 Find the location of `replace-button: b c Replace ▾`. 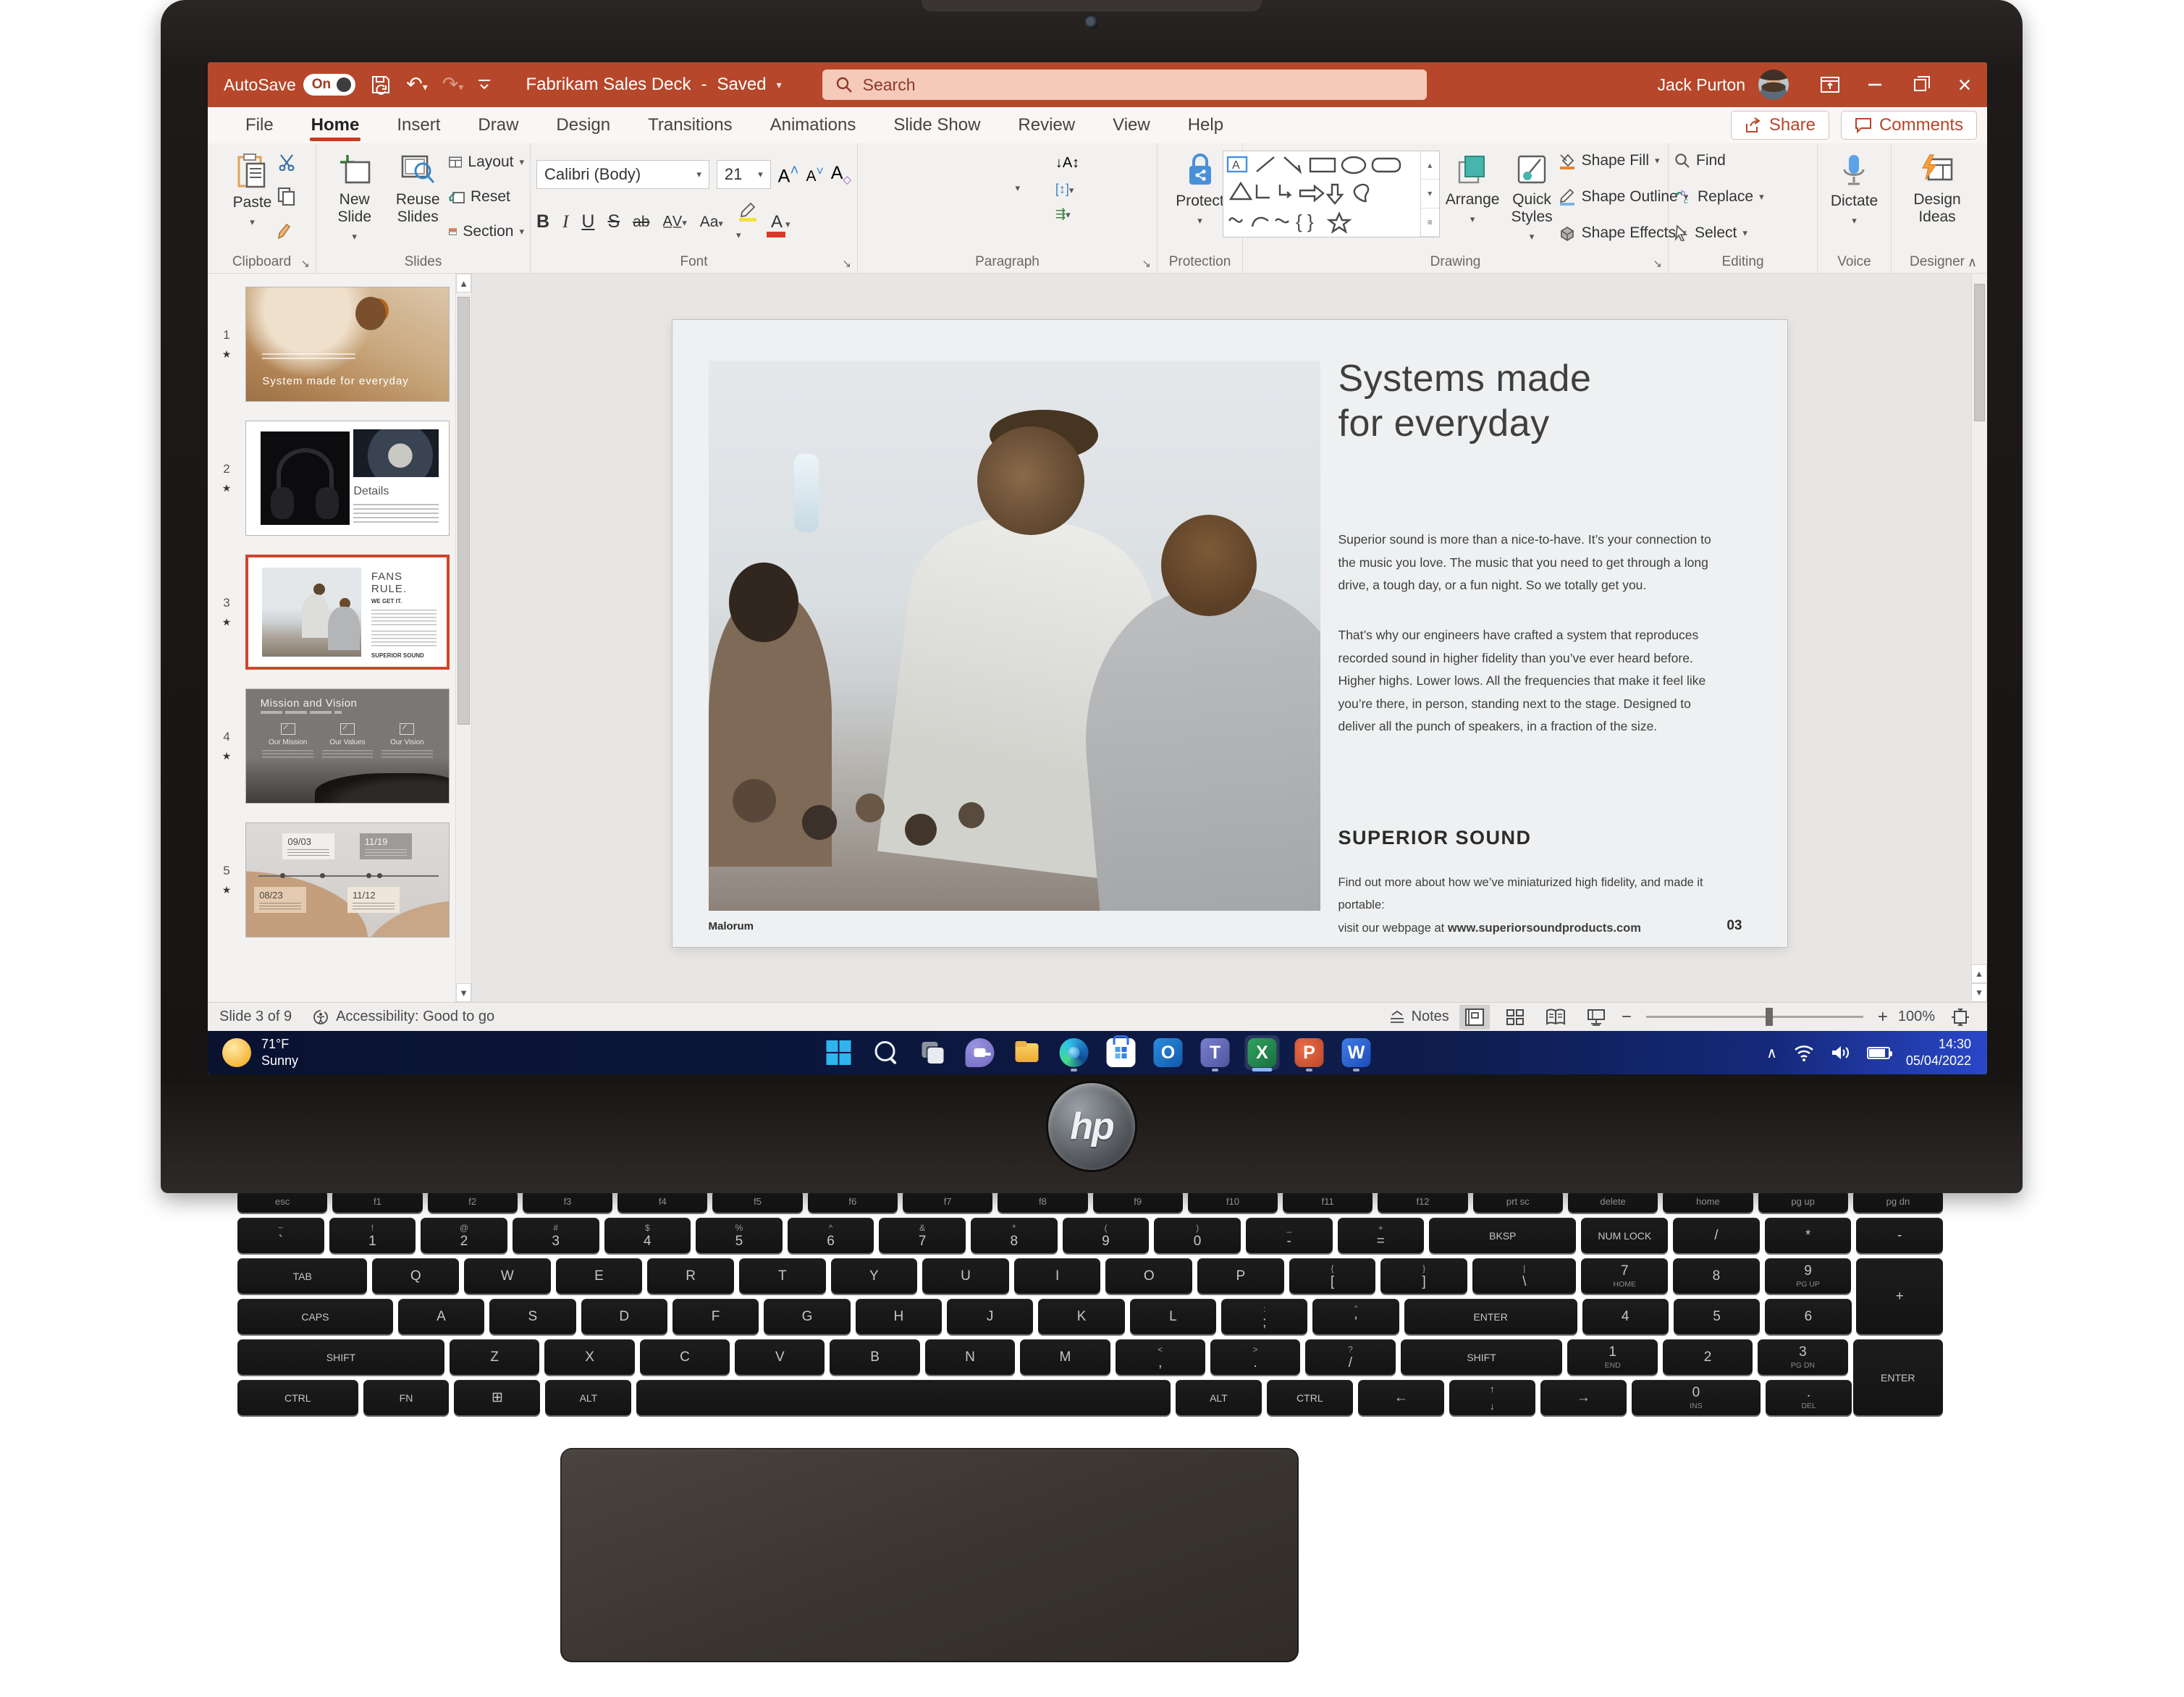

replace-button: b c Replace ▾ is located at coordinates (1742, 197).